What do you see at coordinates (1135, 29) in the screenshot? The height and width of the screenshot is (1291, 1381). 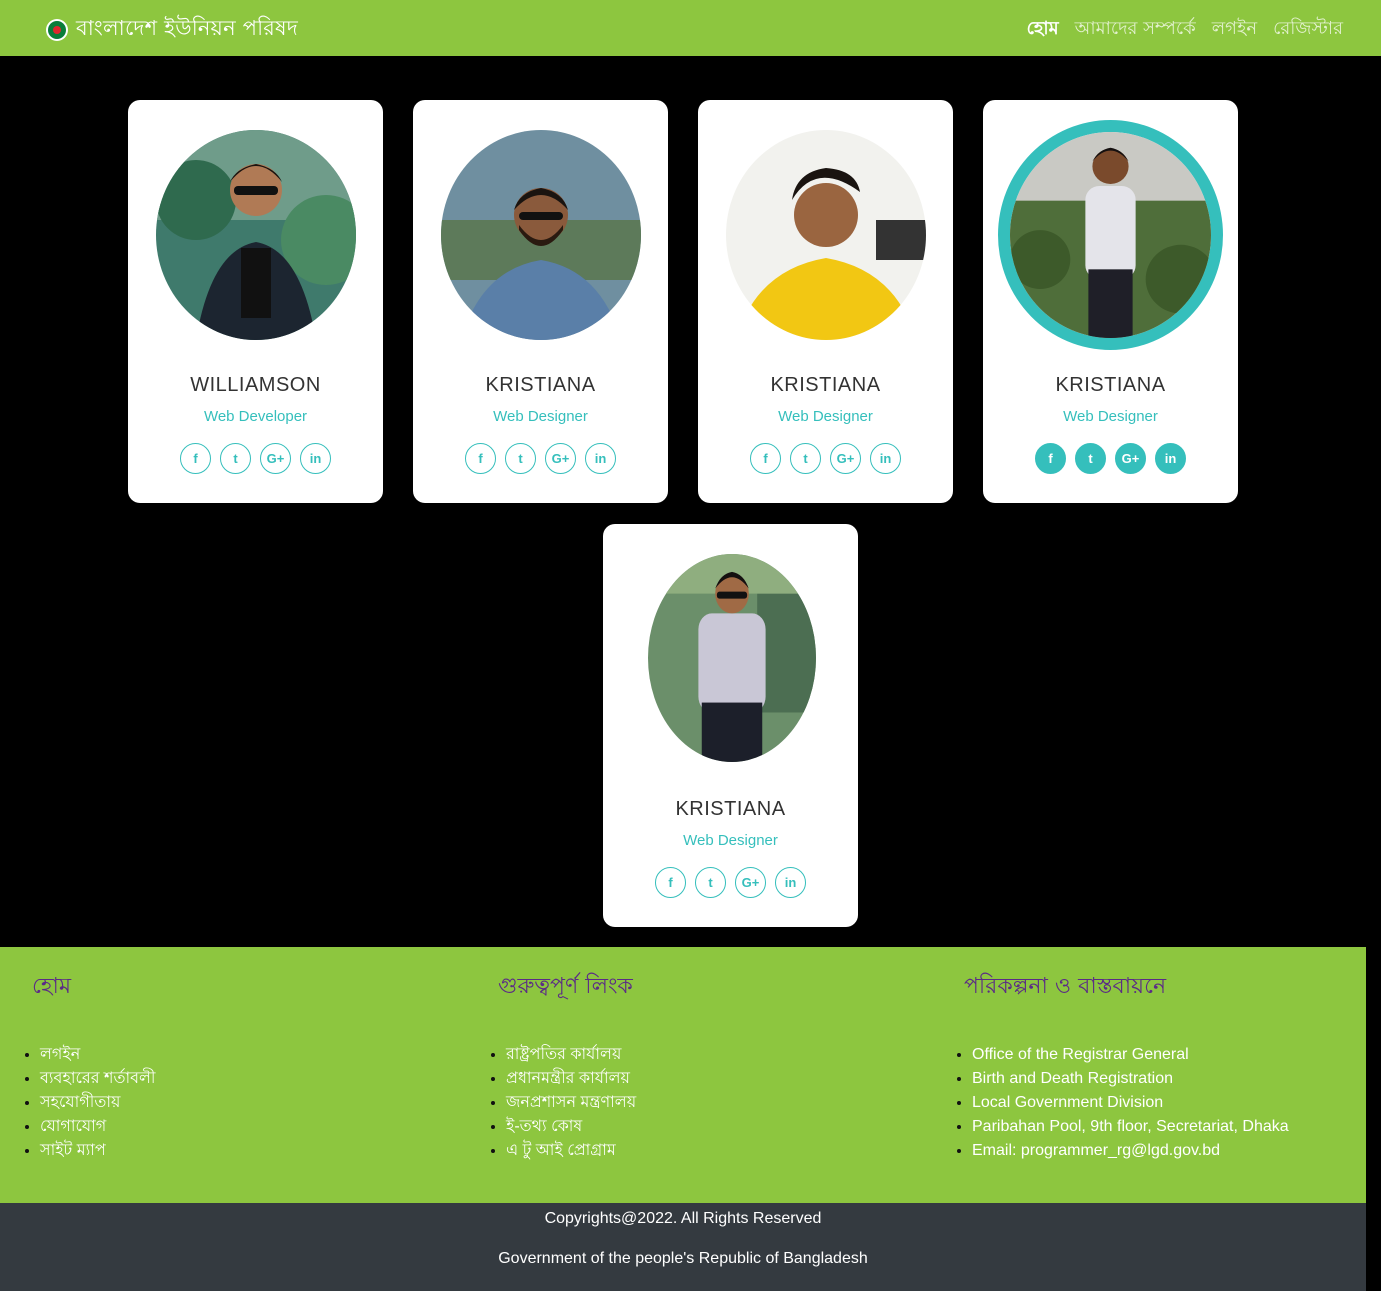 I see `nav-about: আমাদের সম্পর্কে` at bounding box center [1135, 29].